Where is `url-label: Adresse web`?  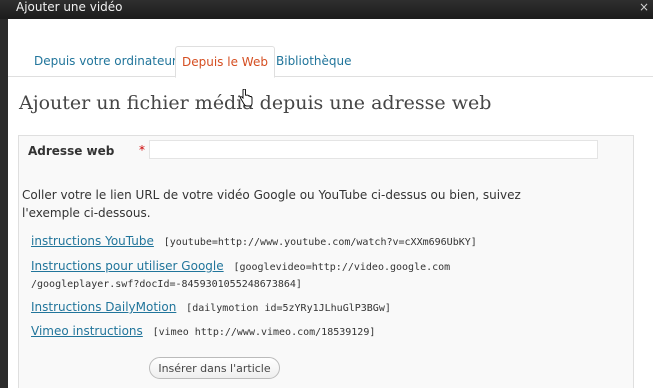
url-label: Adresse web is located at coordinates (71, 151).